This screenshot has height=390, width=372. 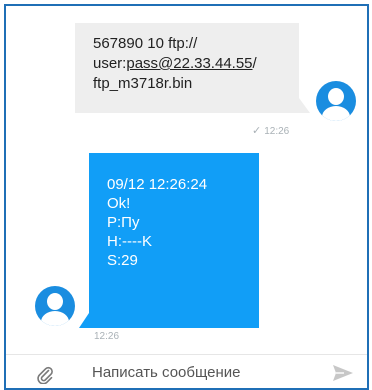 I want to click on message-composer, so click(x=186, y=371).